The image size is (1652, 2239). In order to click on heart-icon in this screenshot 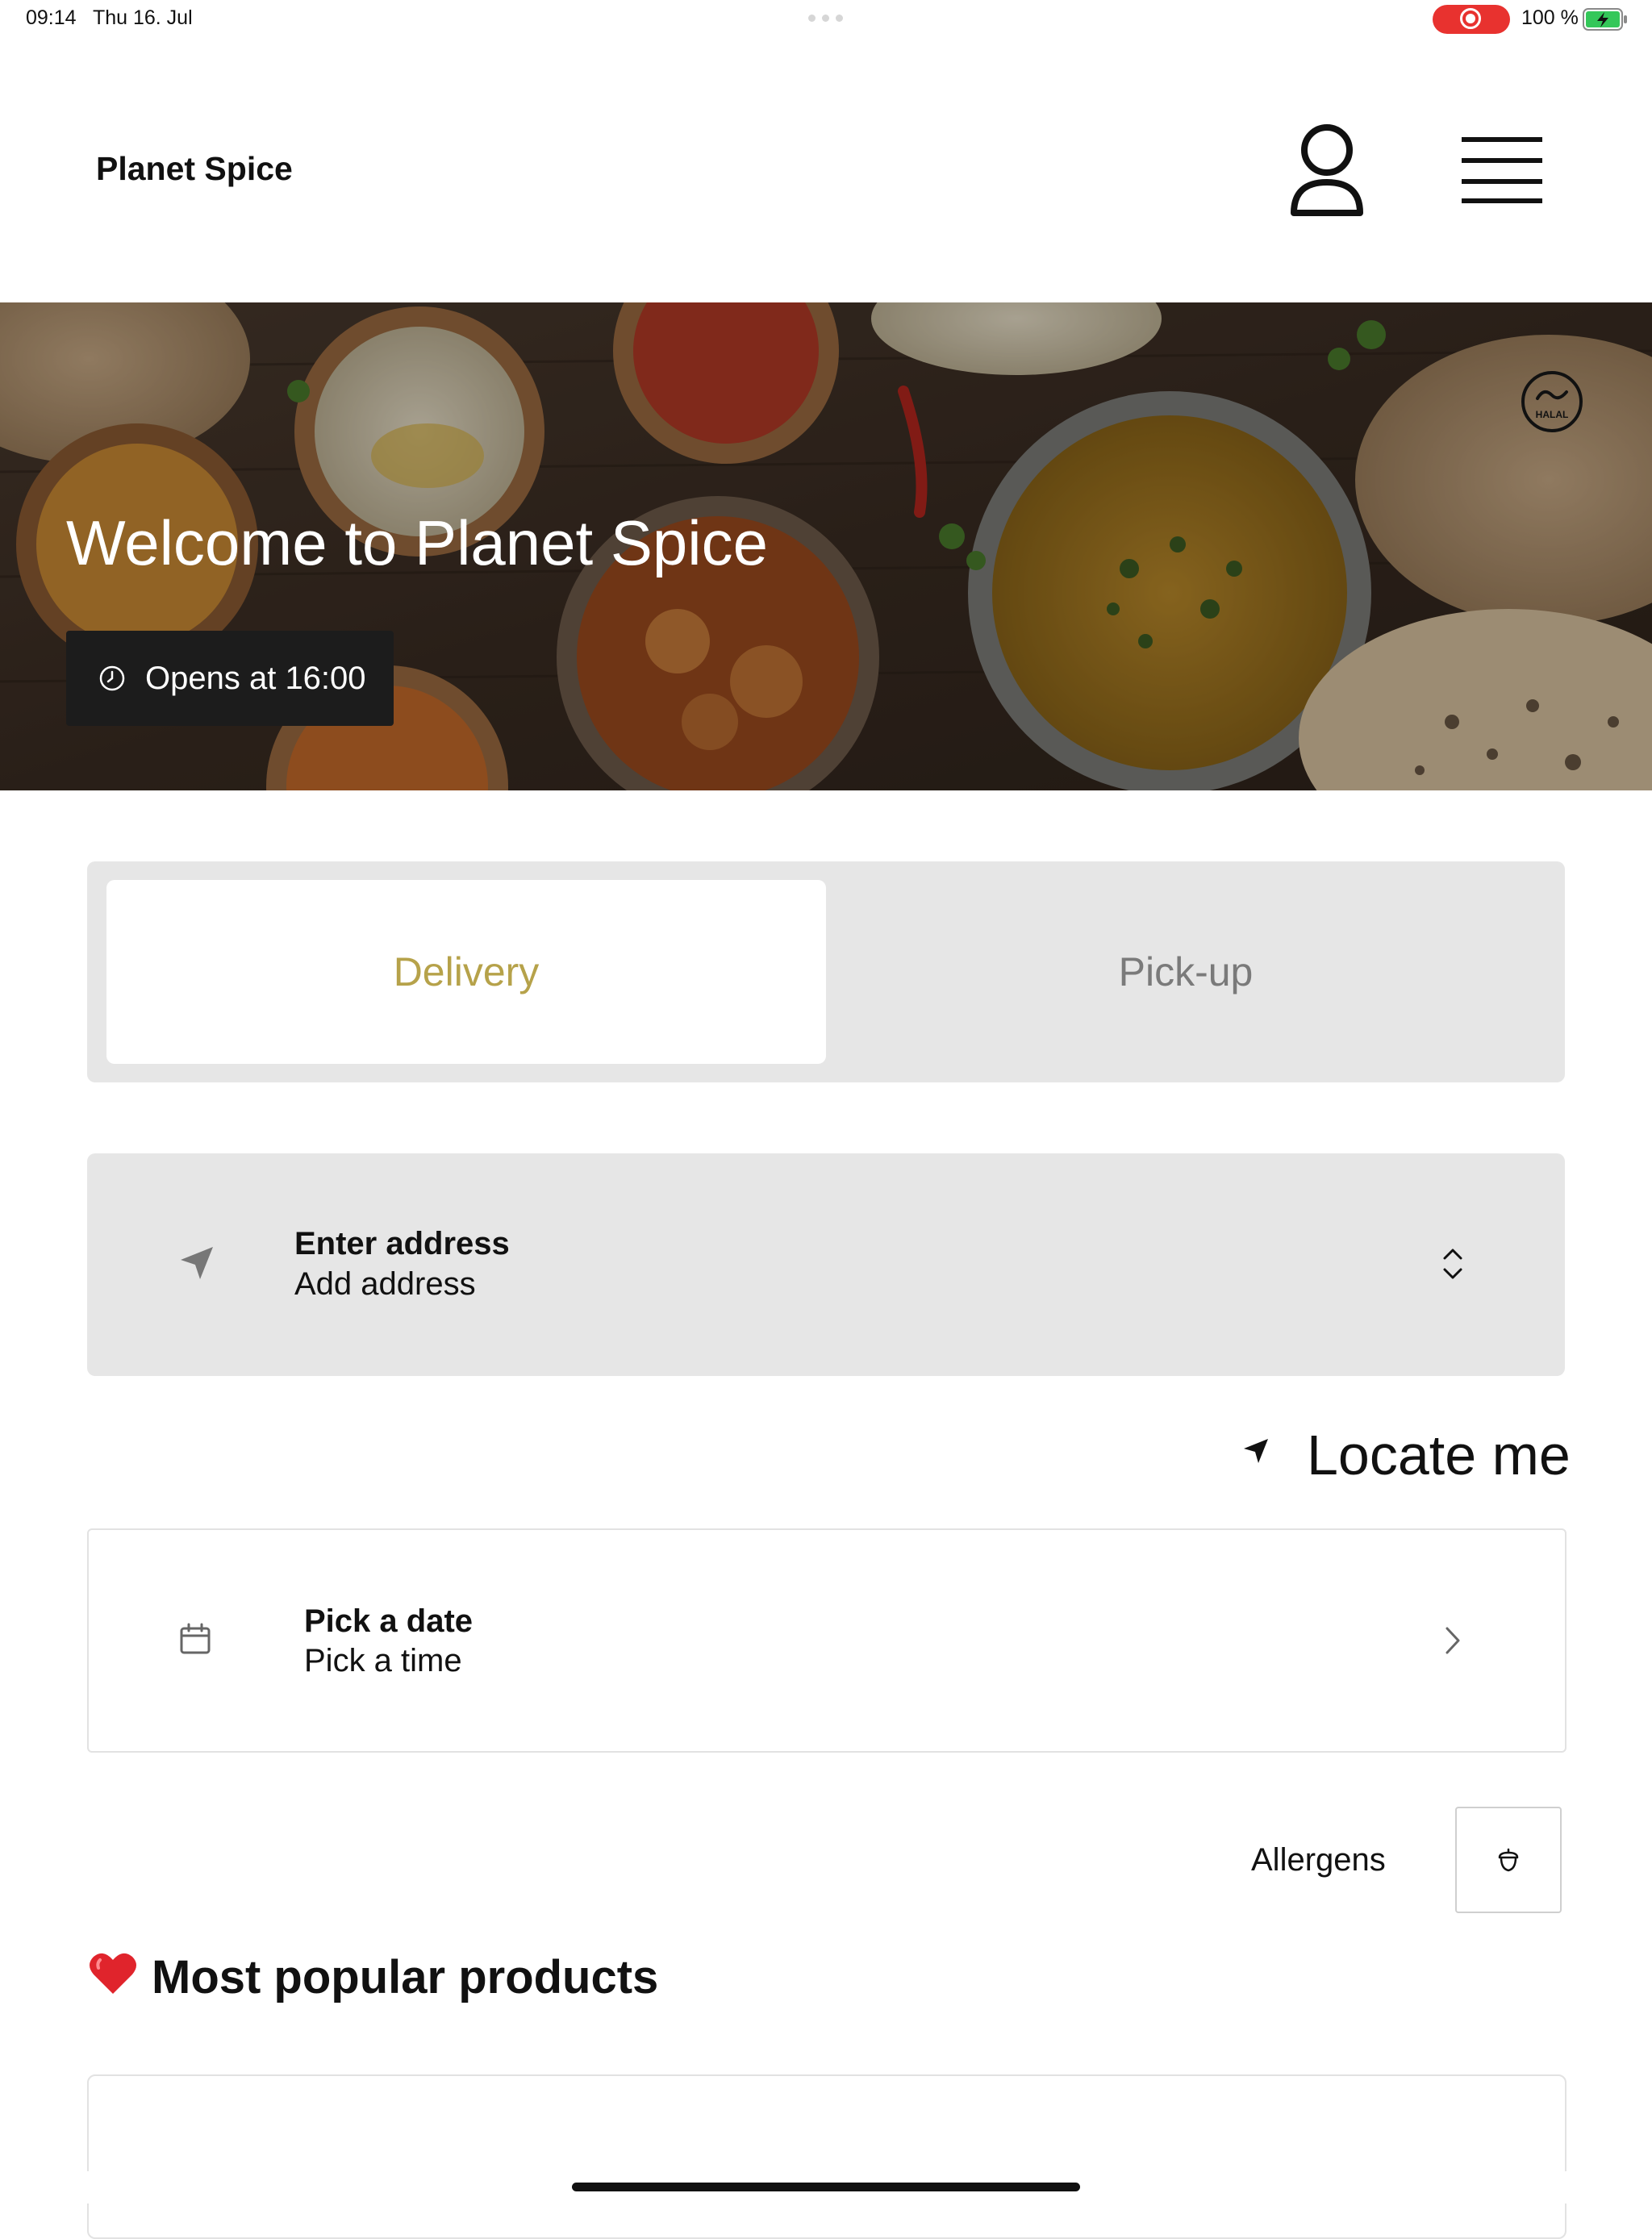, I will do `click(113, 1973)`.